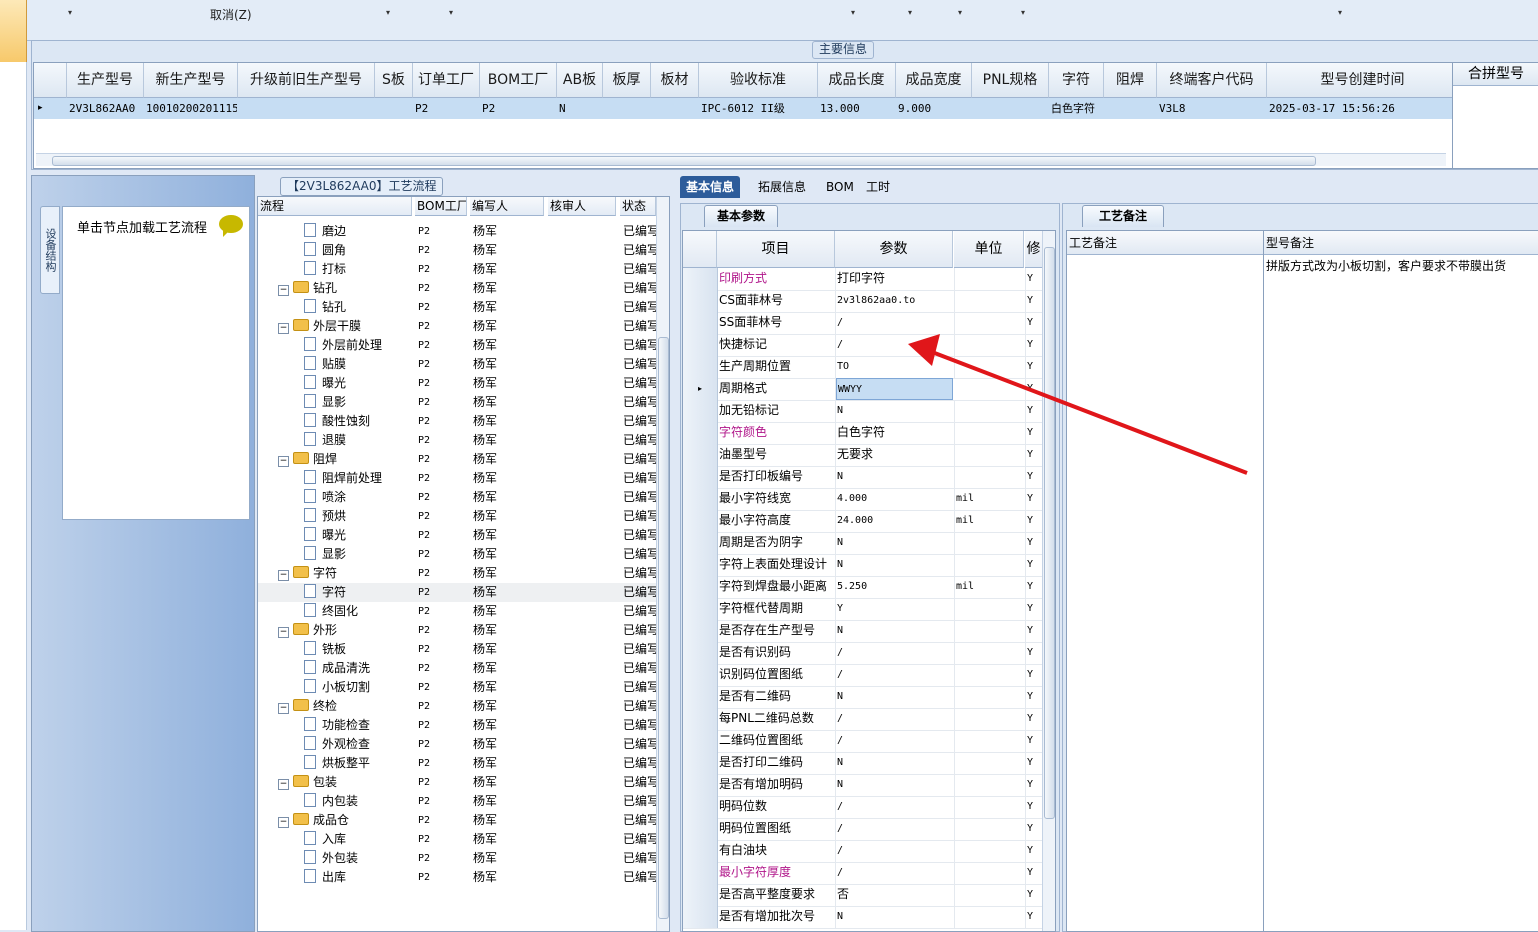 Image resolution: width=1538 pixels, height=932 pixels. Describe the element at coordinates (457, 649) in the screenshot. I see `tree-row: 铣板 P2 杨军 已编写` at that location.